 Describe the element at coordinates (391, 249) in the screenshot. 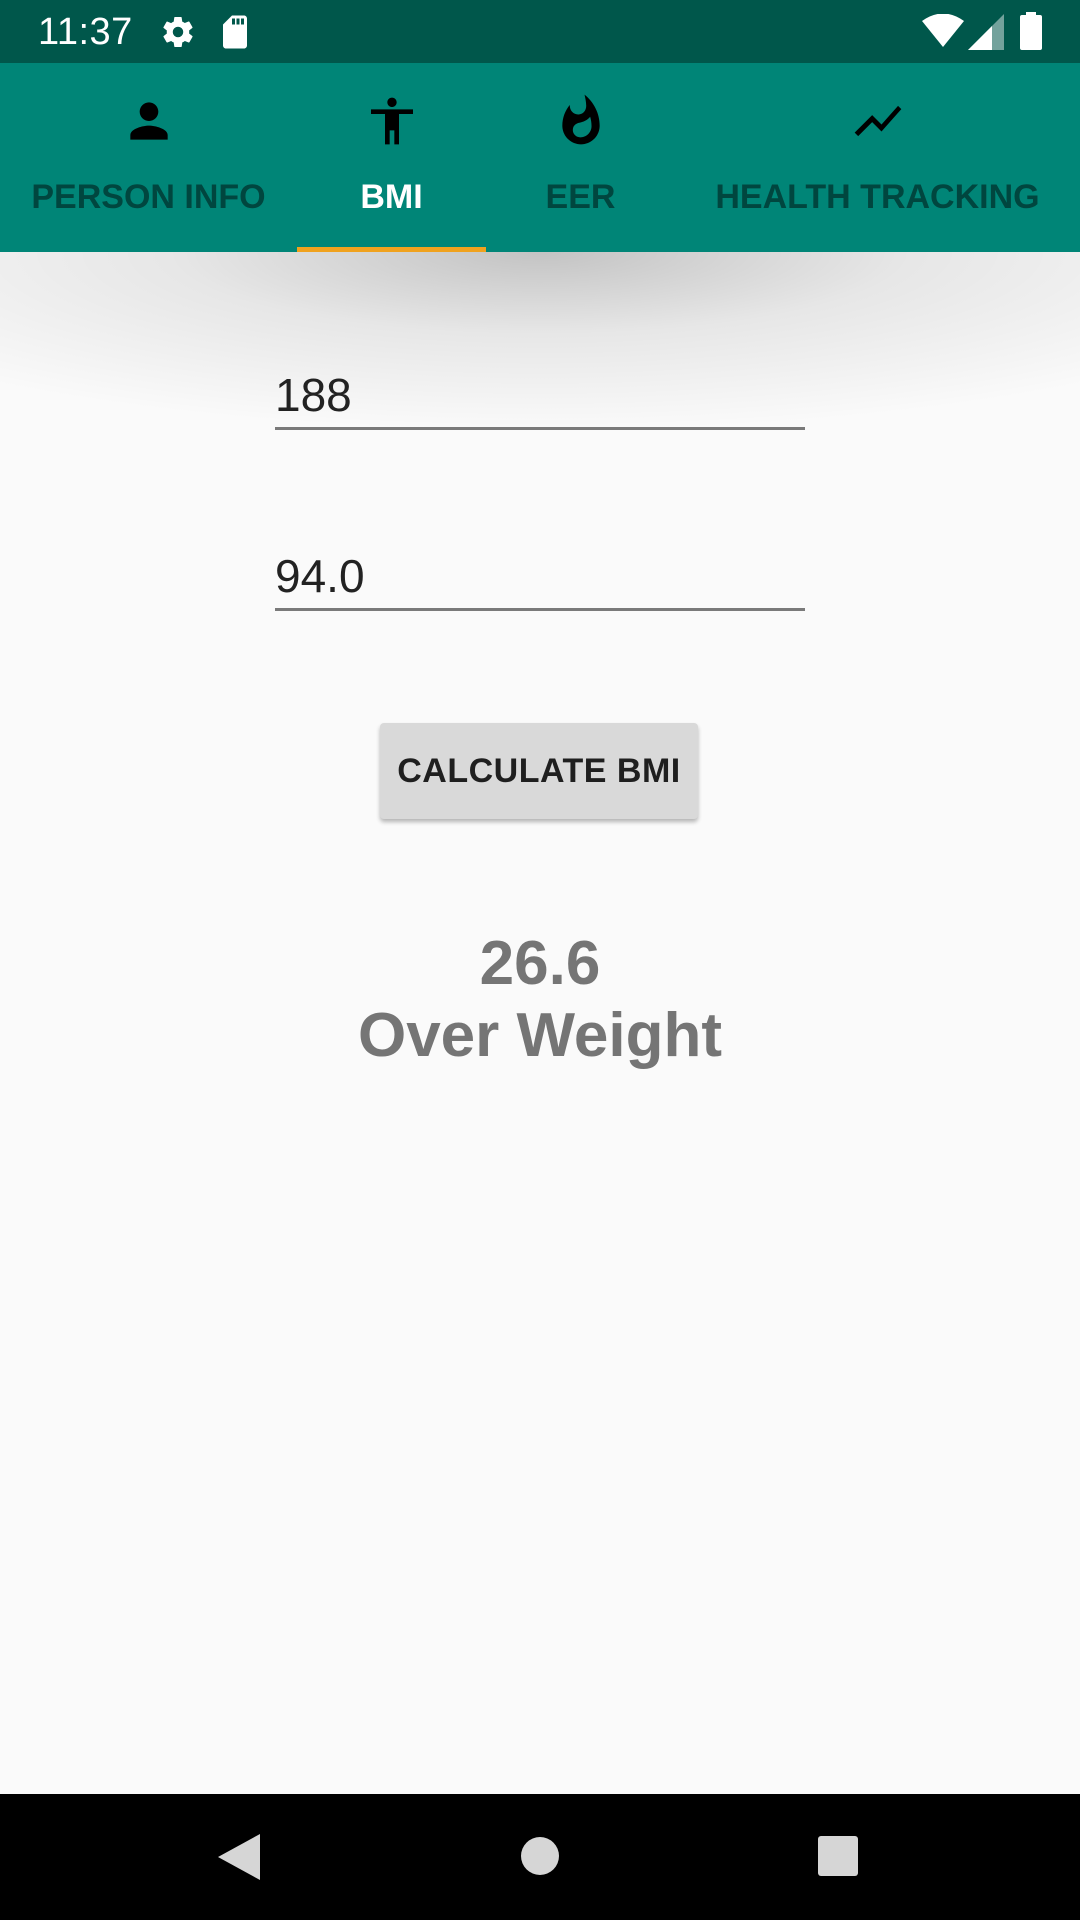

I see `tab-indicator` at that location.